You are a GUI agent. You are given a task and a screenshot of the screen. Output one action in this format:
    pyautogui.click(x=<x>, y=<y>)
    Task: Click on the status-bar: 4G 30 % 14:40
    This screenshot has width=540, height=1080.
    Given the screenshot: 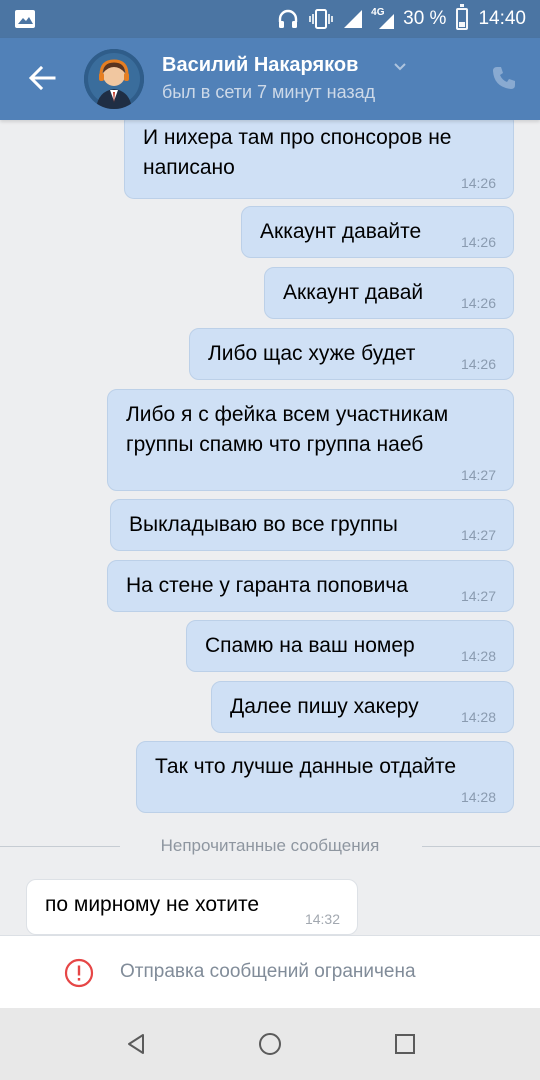 What is the action you would take?
    pyautogui.click(x=270, y=19)
    